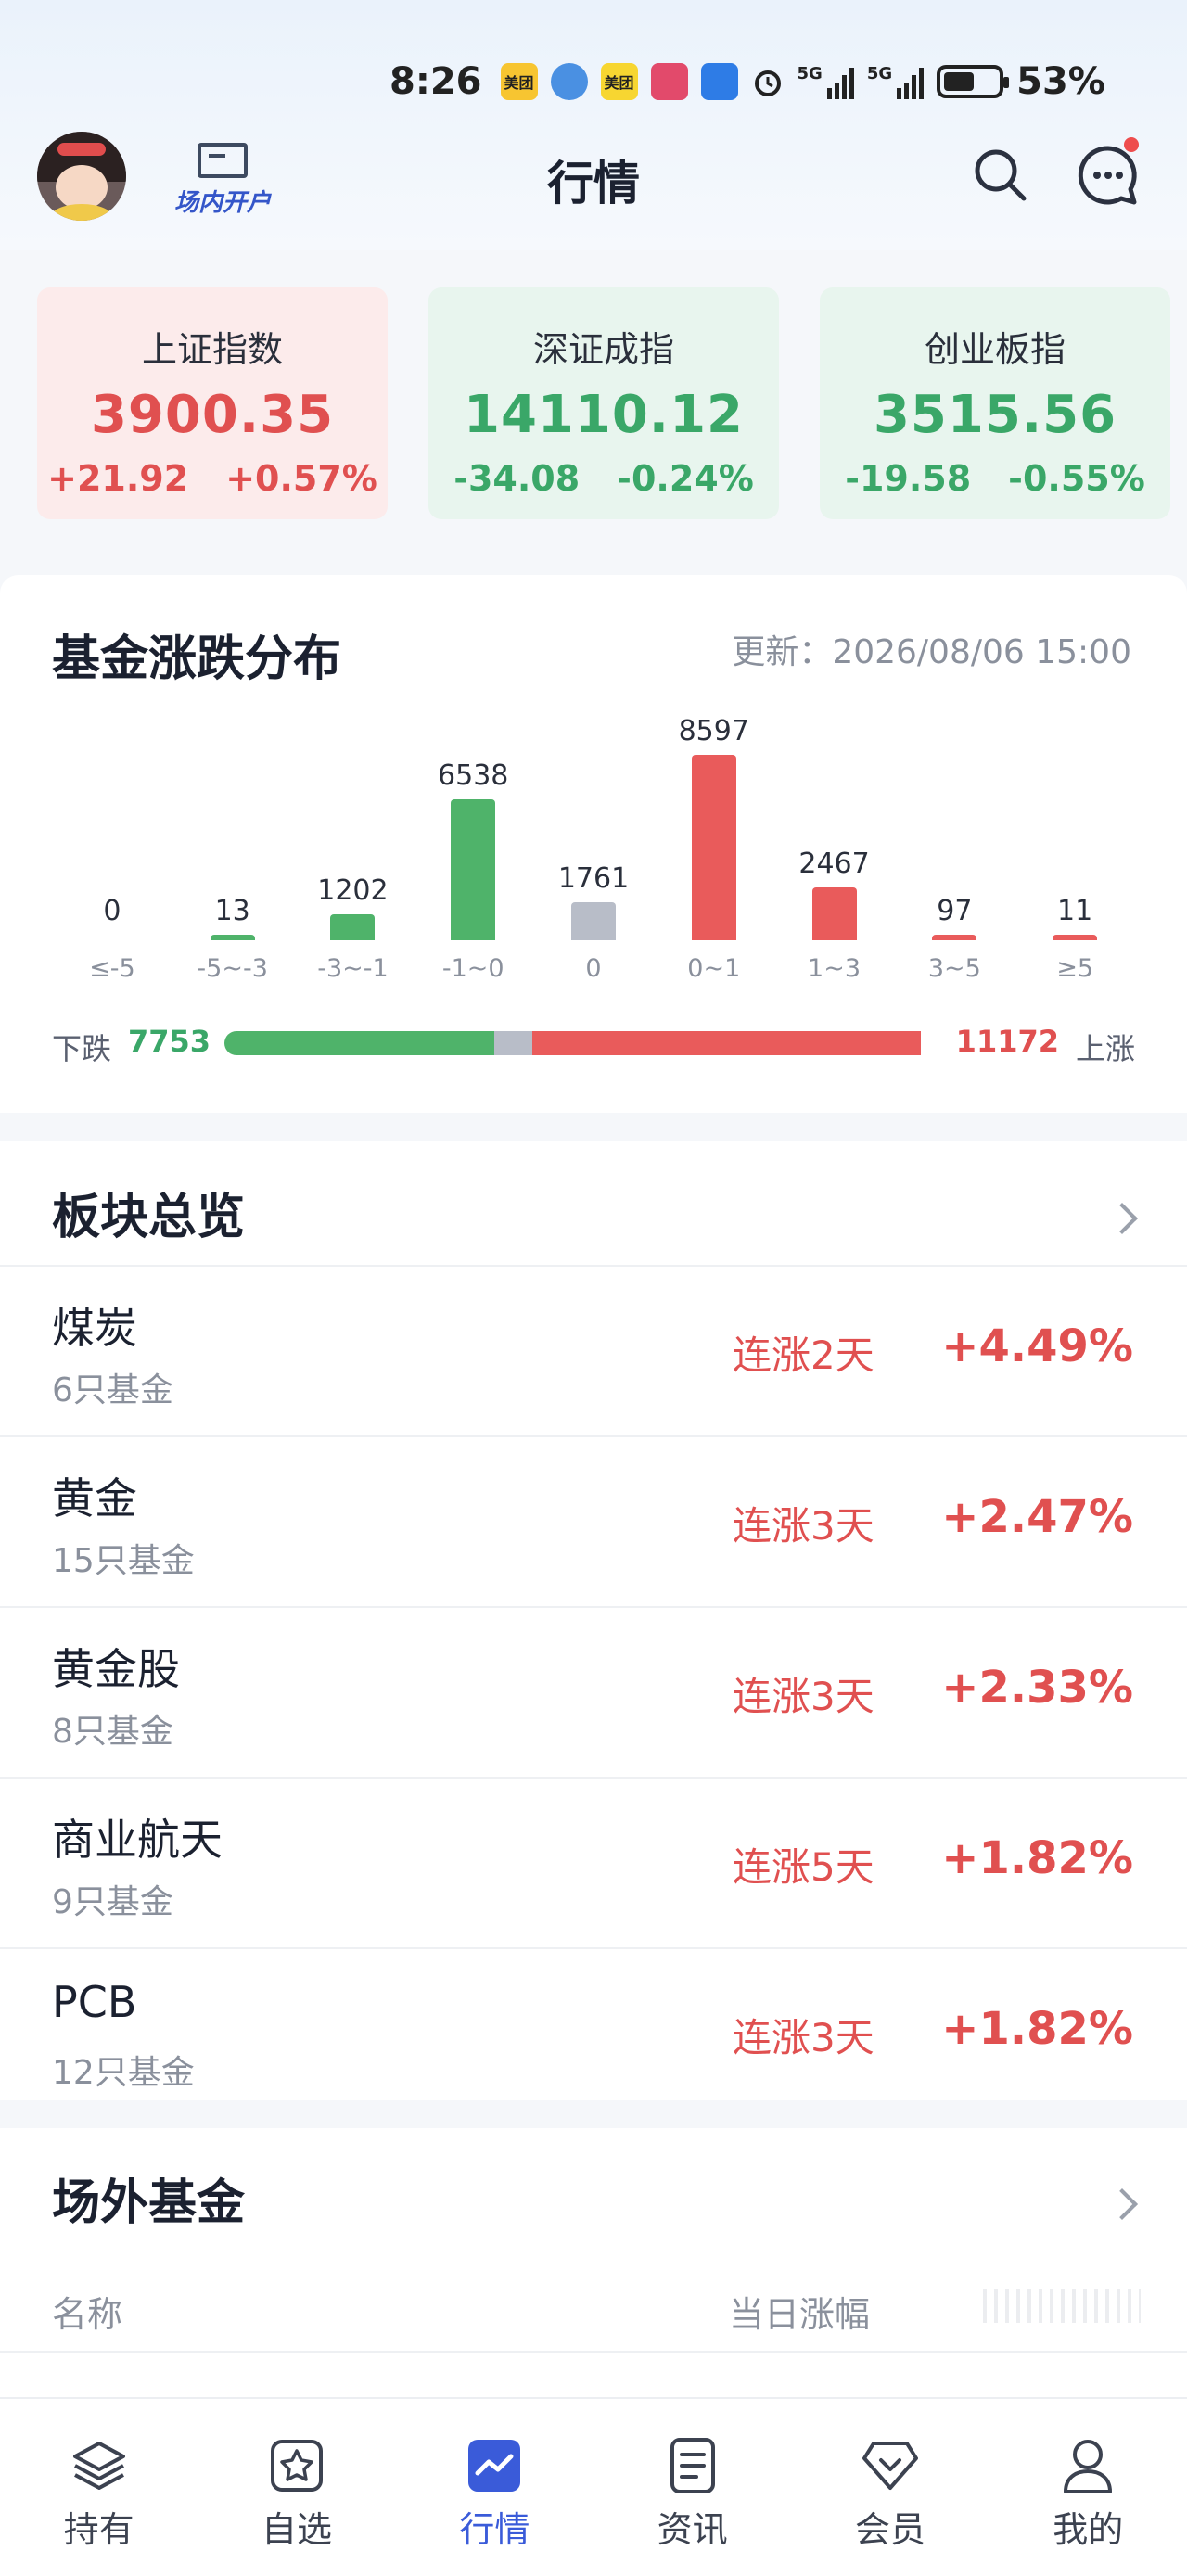 This screenshot has height=2576, width=1187. Describe the element at coordinates (890, 2466) in the screenshot. I see `diamond-icon` at that location.